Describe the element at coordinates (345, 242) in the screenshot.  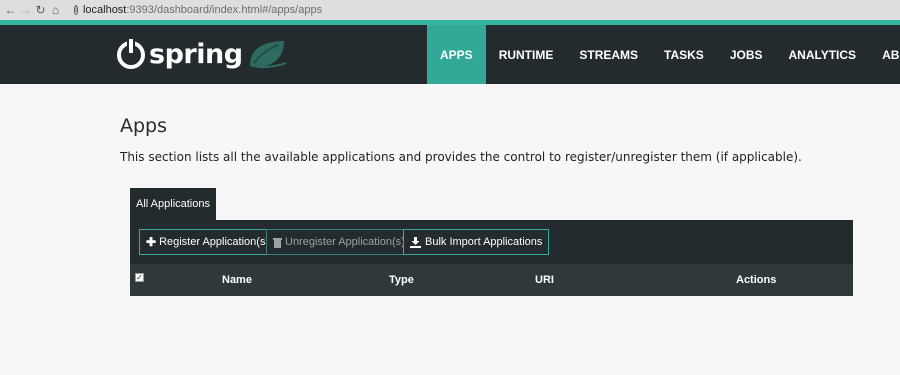
I see `unregister-label: Unregister Application(s)` at that location.